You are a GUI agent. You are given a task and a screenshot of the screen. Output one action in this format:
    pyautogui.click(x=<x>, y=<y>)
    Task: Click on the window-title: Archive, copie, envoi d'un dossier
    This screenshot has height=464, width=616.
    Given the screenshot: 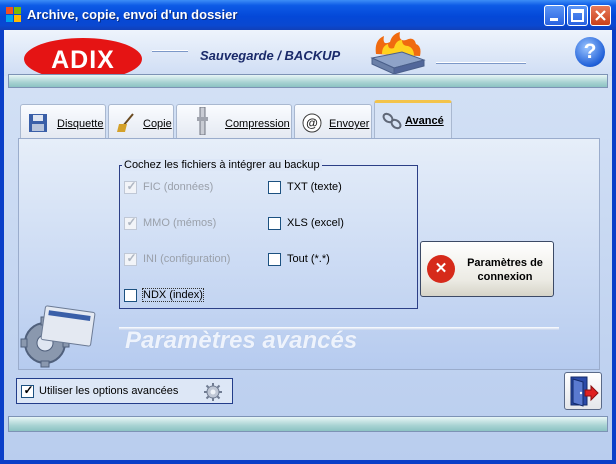 What is the action you would take?
    pyautogui.click(x=132, y=14)
    